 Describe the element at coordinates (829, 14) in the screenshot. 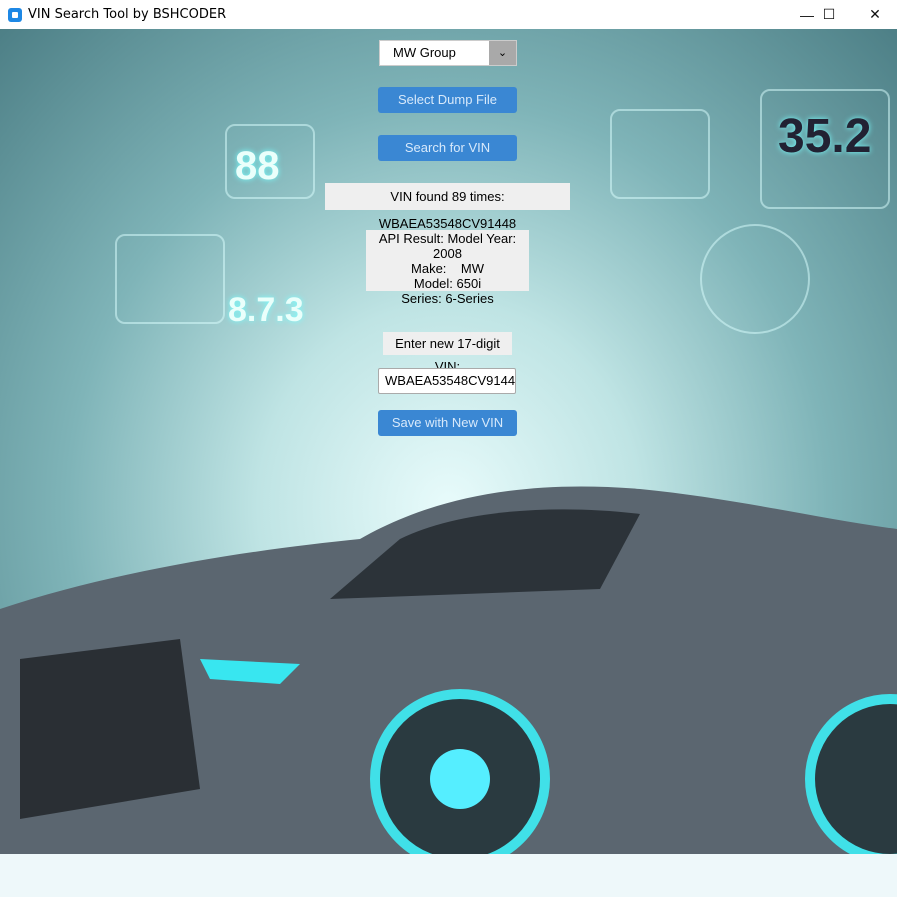

I see `maximize-button: ☐` at that location.